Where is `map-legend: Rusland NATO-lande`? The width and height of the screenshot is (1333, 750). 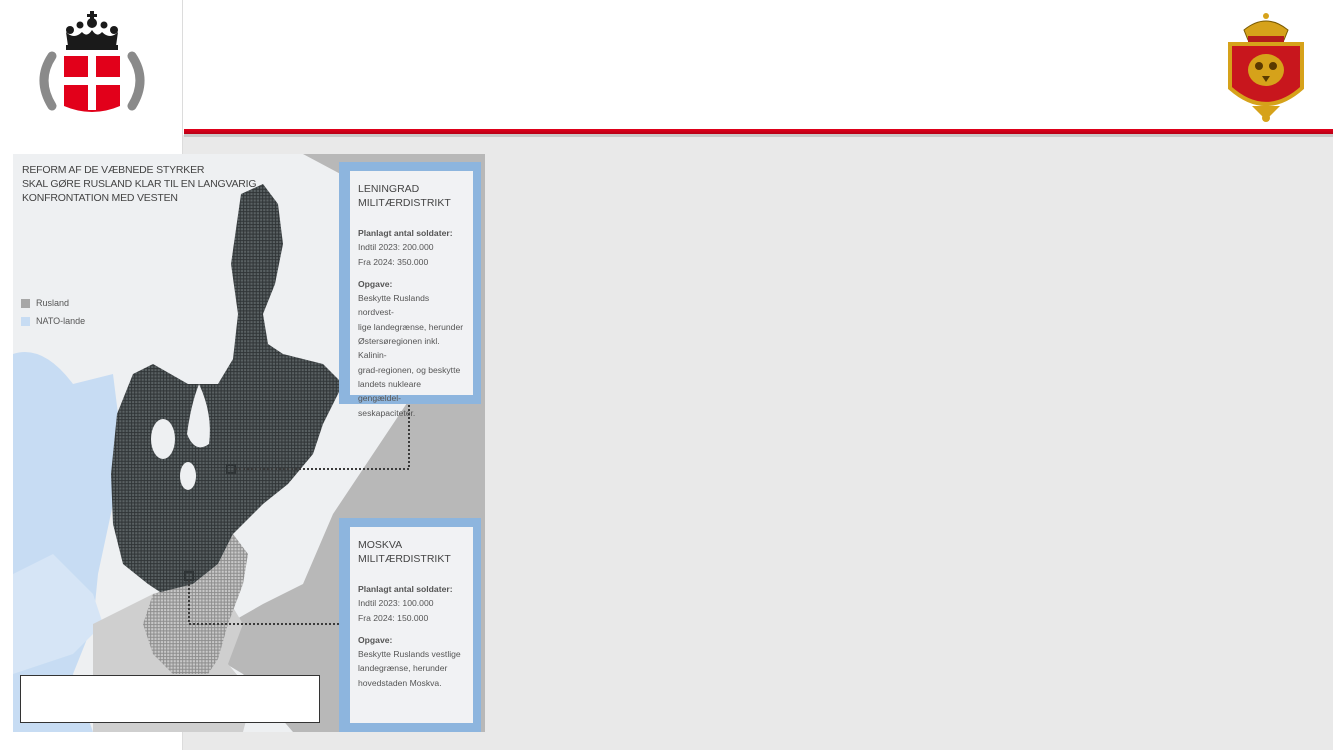
map-legend: Rusland NATO-lande is located at coordinates (53, 312).